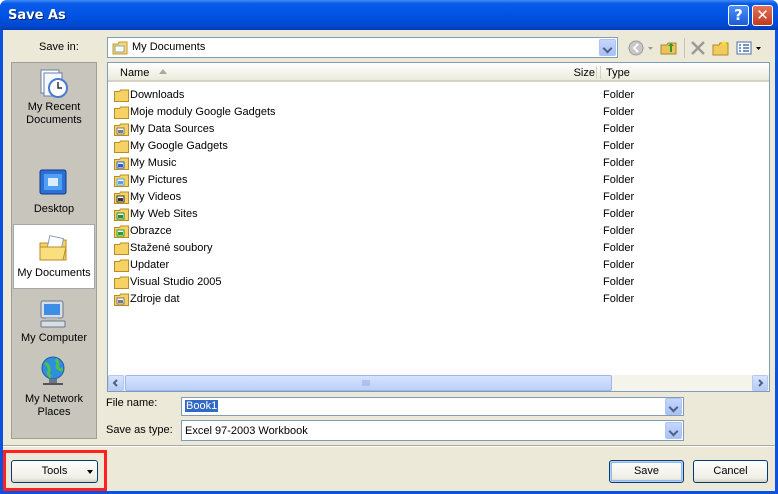 Image resolution: width=778 pixels, height=494 pixels. Describe the element at coordinates (121, 231) in the screenshot. I see `shapes-folder-icon` at that location.